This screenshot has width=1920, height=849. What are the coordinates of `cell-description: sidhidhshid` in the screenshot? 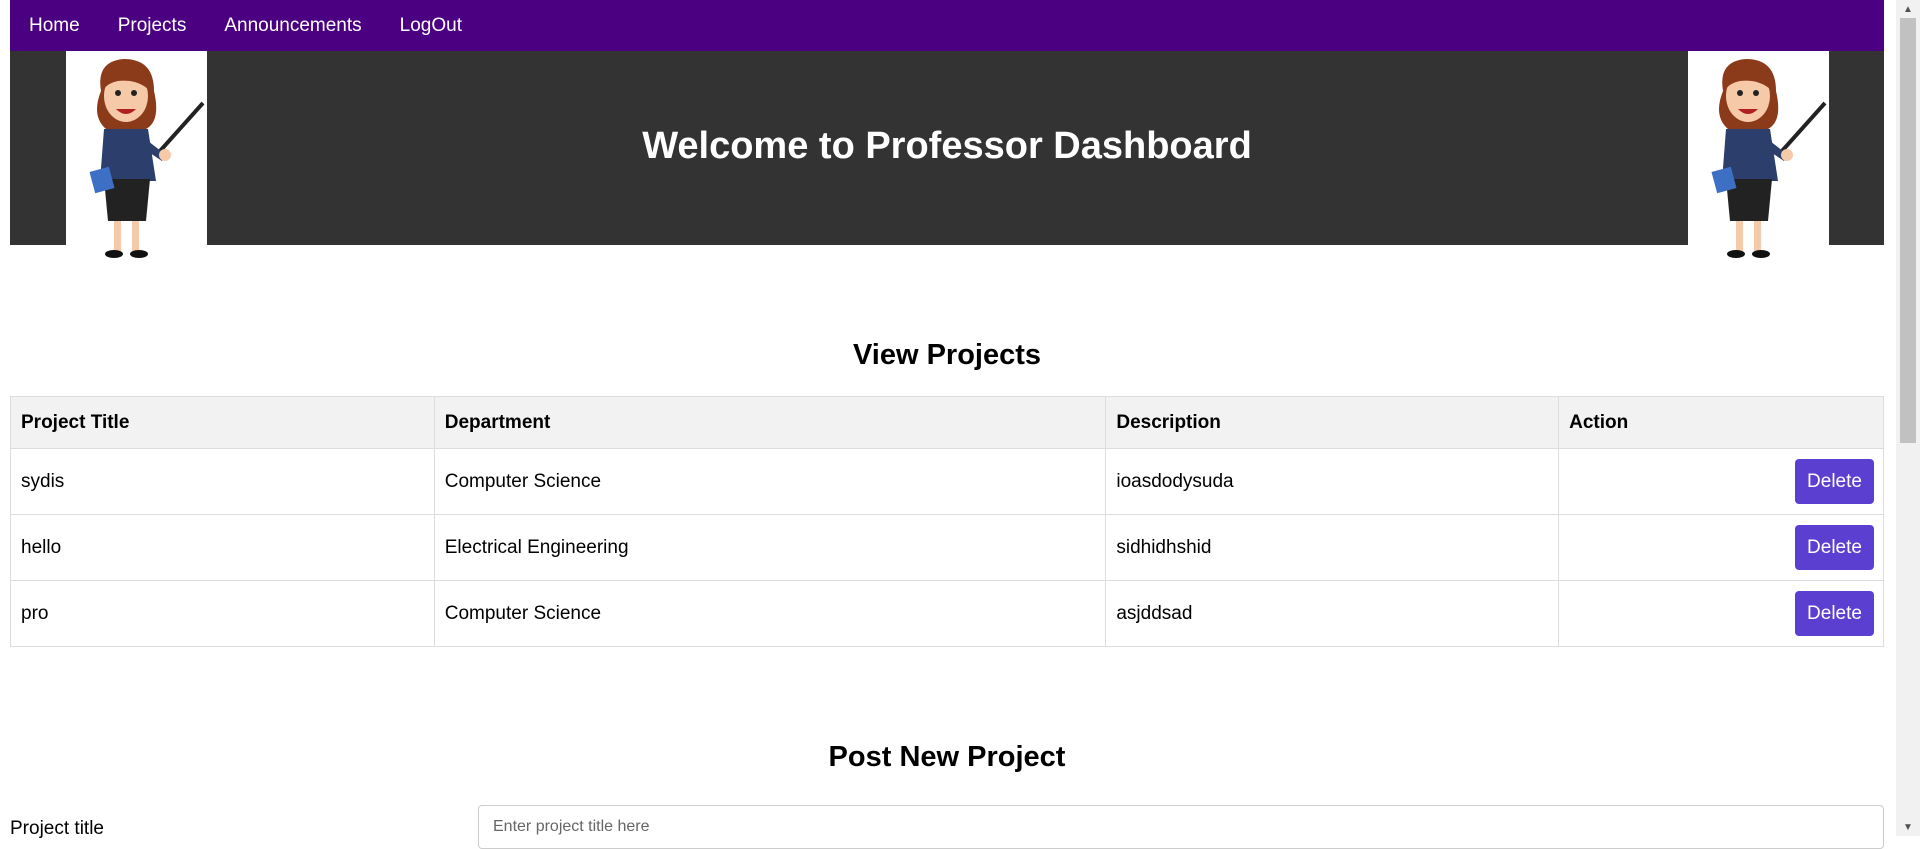 It's located at (1332, 547).